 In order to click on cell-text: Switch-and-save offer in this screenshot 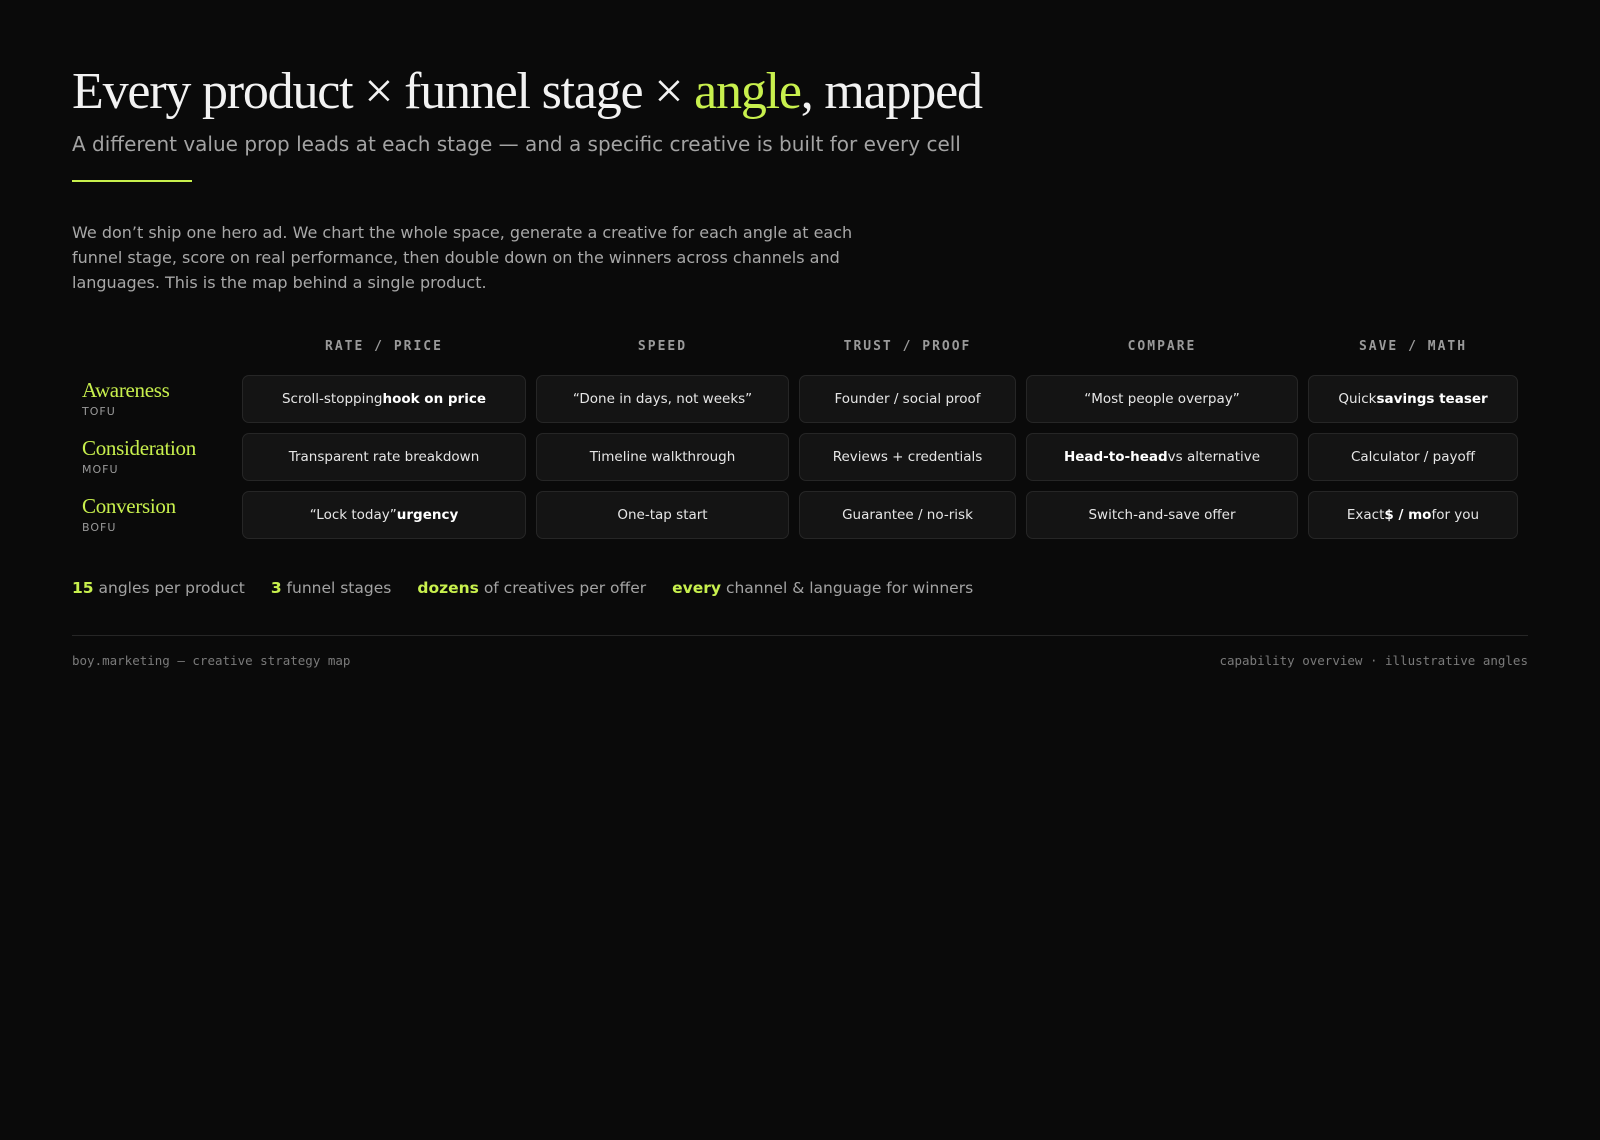, I will do `click(1162, 515)`.